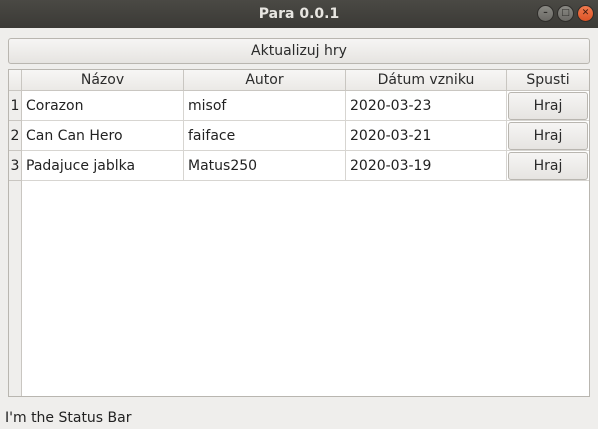 The image size is (598, 429). Describe the element at coordinates (15, 166) in the screenshot. I see `row-number: 3` at that location.